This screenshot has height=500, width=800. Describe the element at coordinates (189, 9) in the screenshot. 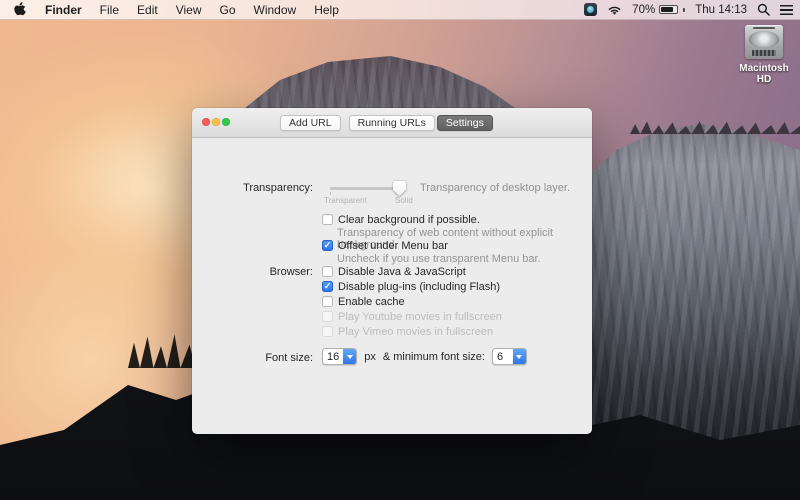

I see `menu-item-view: View` at that location.